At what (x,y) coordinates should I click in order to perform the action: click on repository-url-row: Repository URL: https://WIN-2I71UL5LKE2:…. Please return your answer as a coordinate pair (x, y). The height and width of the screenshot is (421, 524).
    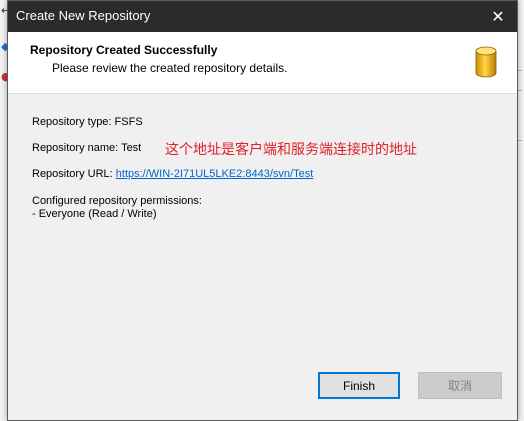
    Looking at the image, I should click on (172, 174).